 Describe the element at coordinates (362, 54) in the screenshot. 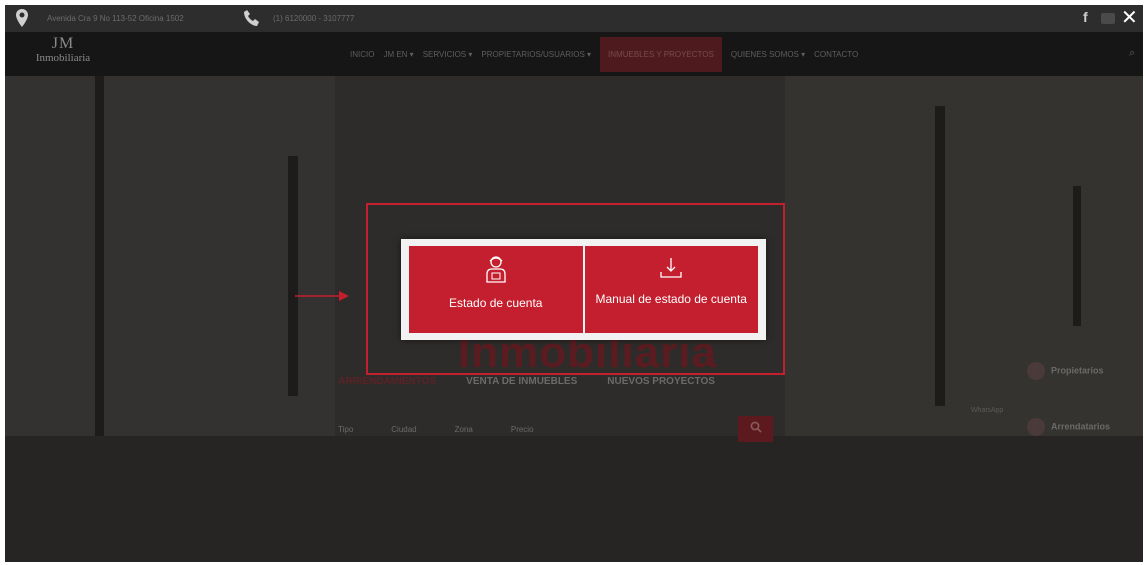

I see `nav-item-inicio: INICIO` at that location.